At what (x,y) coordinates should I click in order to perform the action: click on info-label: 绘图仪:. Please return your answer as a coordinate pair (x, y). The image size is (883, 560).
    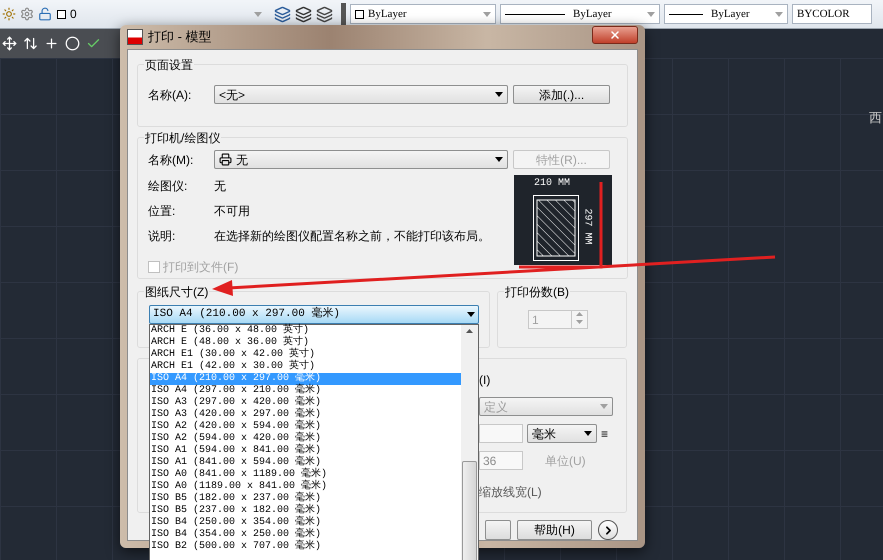
    Looking at the image, I should click on (168, 186).